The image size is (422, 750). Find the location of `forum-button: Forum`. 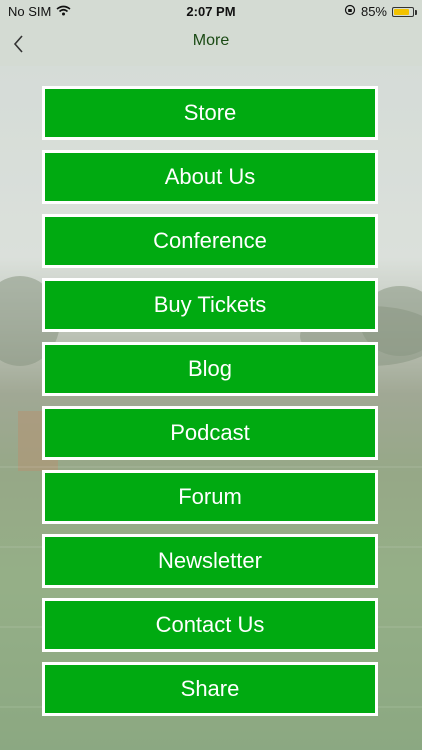

forum-button: Forum is located at coordinates (210, 497).